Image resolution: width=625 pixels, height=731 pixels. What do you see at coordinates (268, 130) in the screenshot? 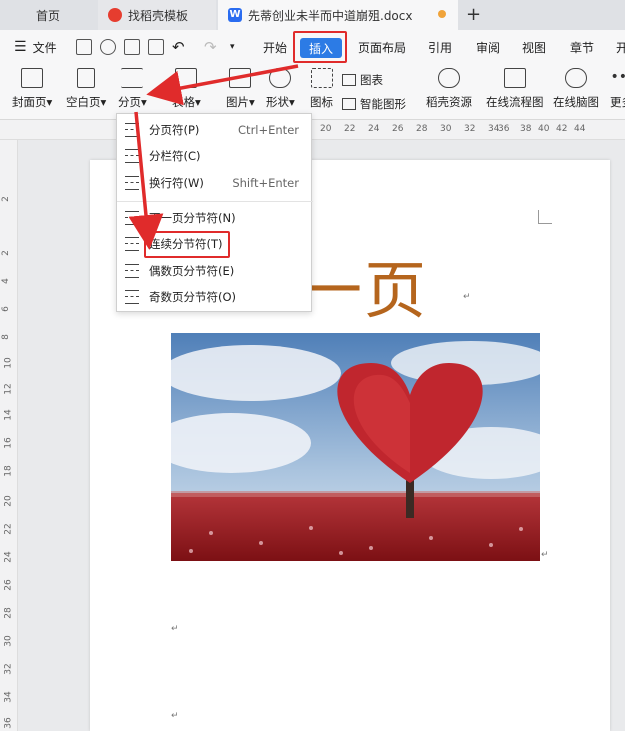
I see `page-break-shortcut: Ctrl+Enter` at bounding box center [268, 130].